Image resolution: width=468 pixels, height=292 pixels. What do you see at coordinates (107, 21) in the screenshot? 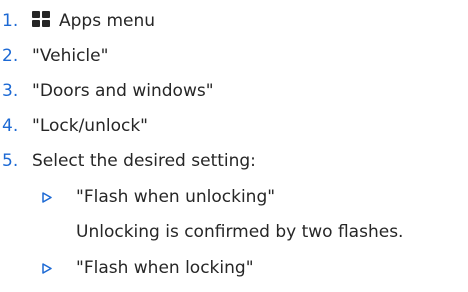
I see `step-text: Apps menu` at bounding box center [107, 21].